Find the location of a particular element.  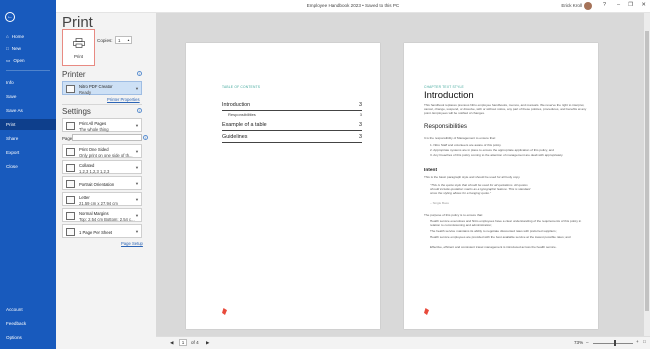

zoom-to-page-icon: □ is located at coordinates (644, 341).